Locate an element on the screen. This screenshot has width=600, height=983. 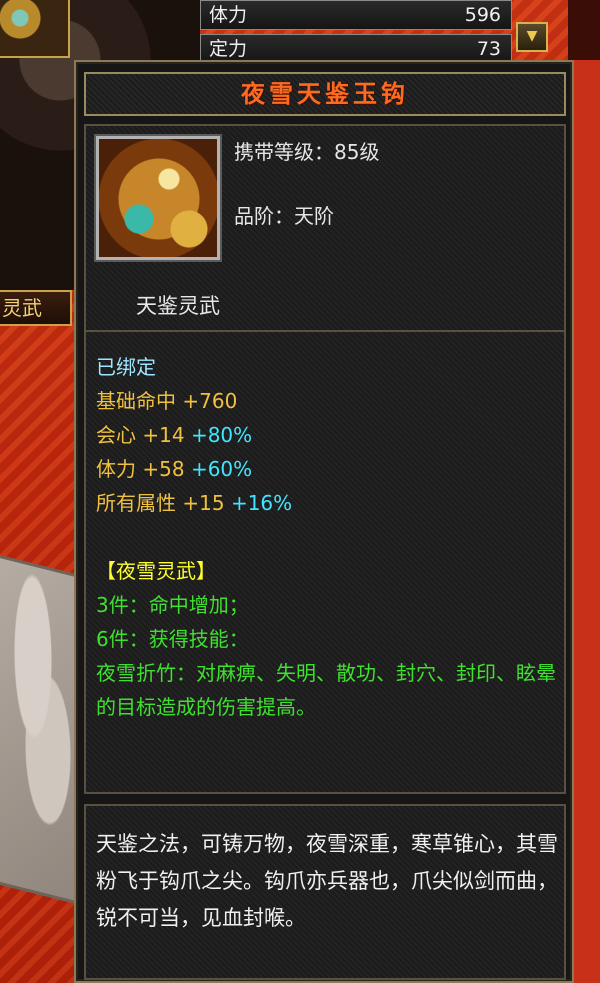
stat-label: 定力 is located at coordinates (228, 49).